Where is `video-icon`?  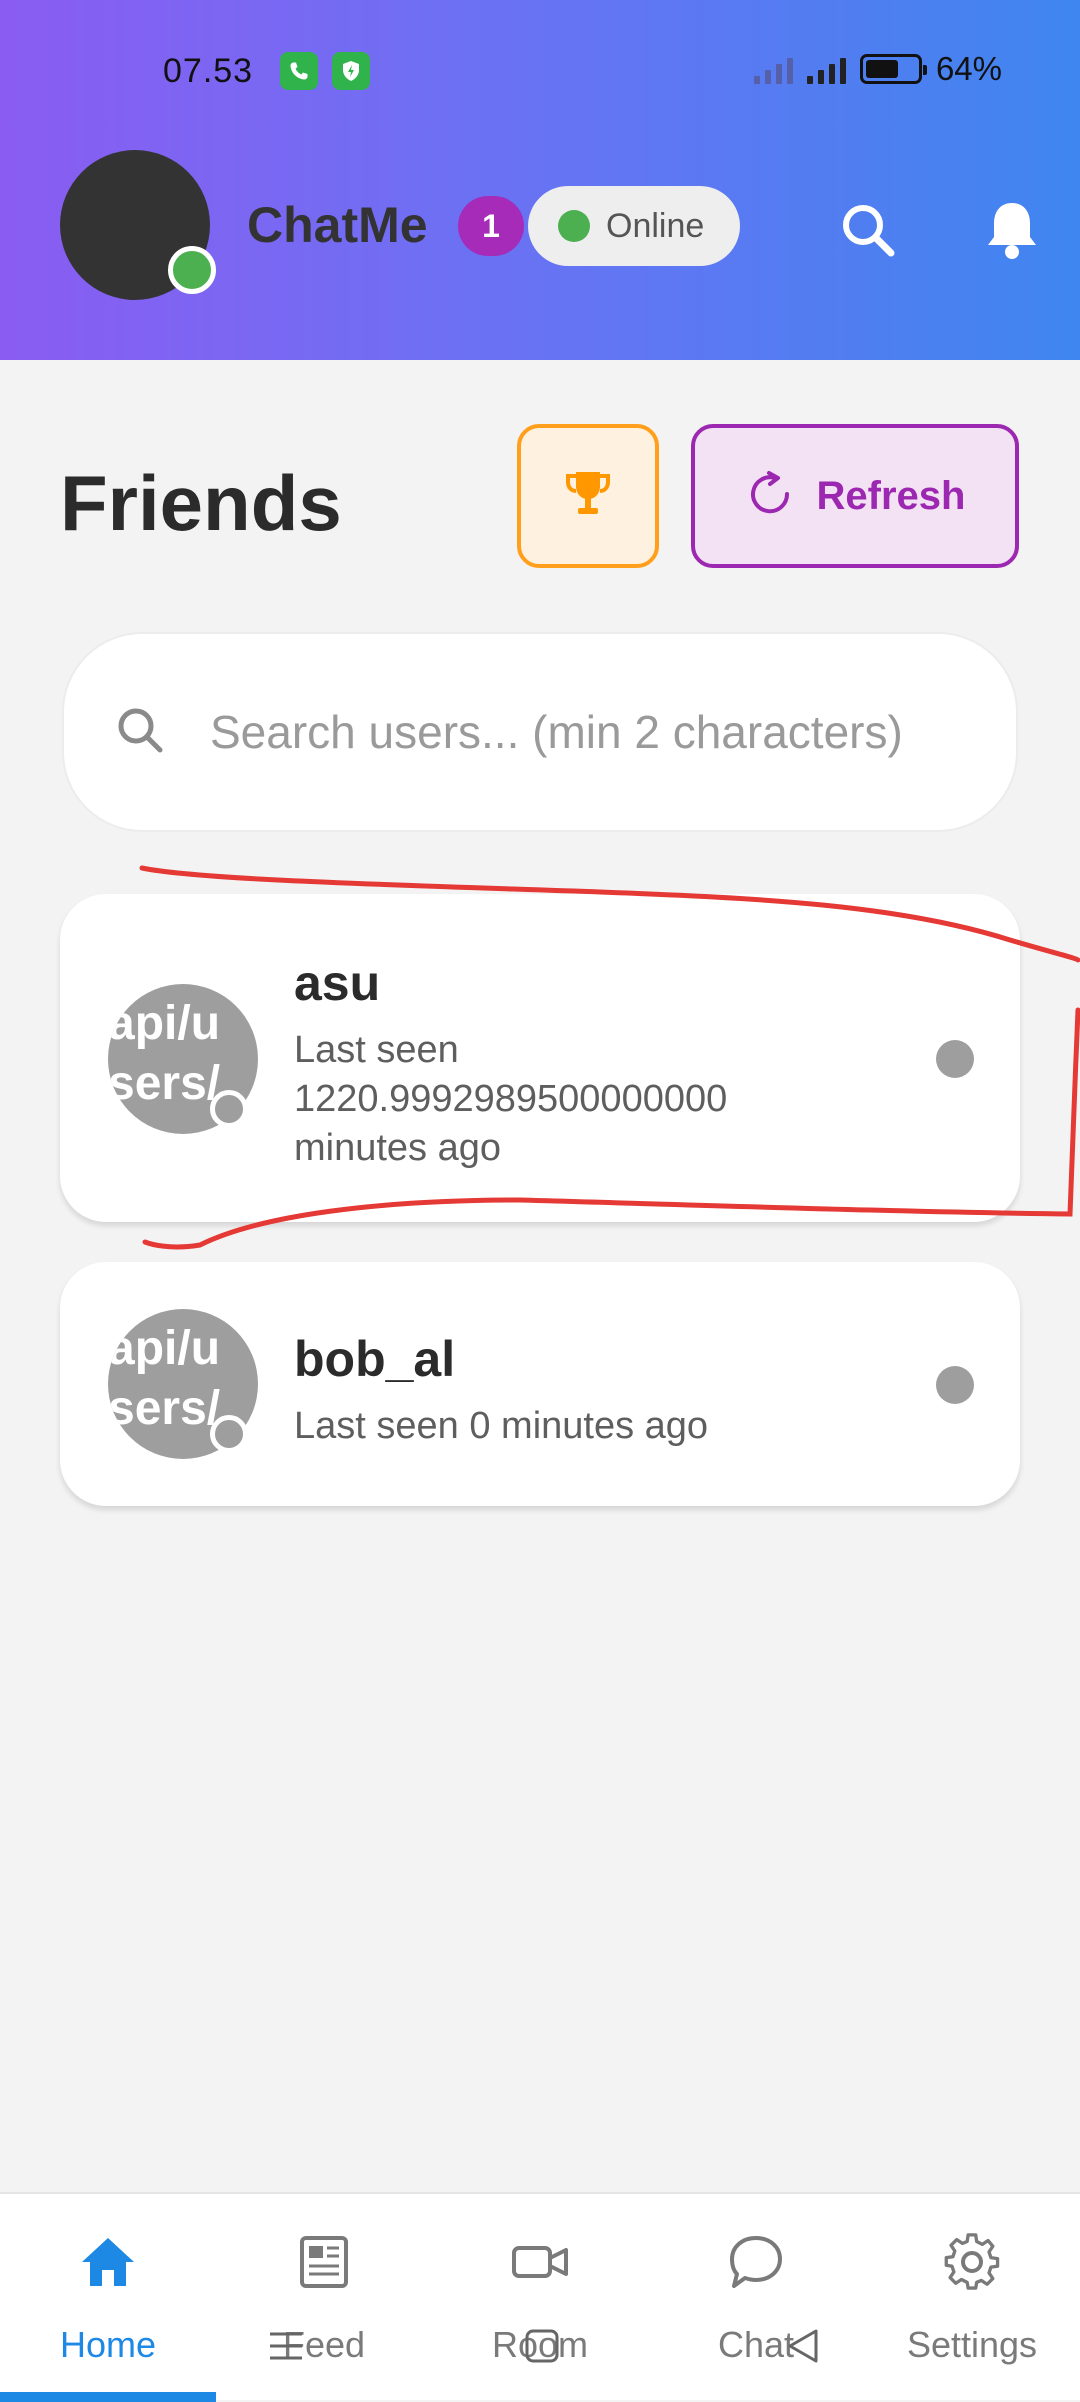
video-icon is located at coordinates (540, 2262).